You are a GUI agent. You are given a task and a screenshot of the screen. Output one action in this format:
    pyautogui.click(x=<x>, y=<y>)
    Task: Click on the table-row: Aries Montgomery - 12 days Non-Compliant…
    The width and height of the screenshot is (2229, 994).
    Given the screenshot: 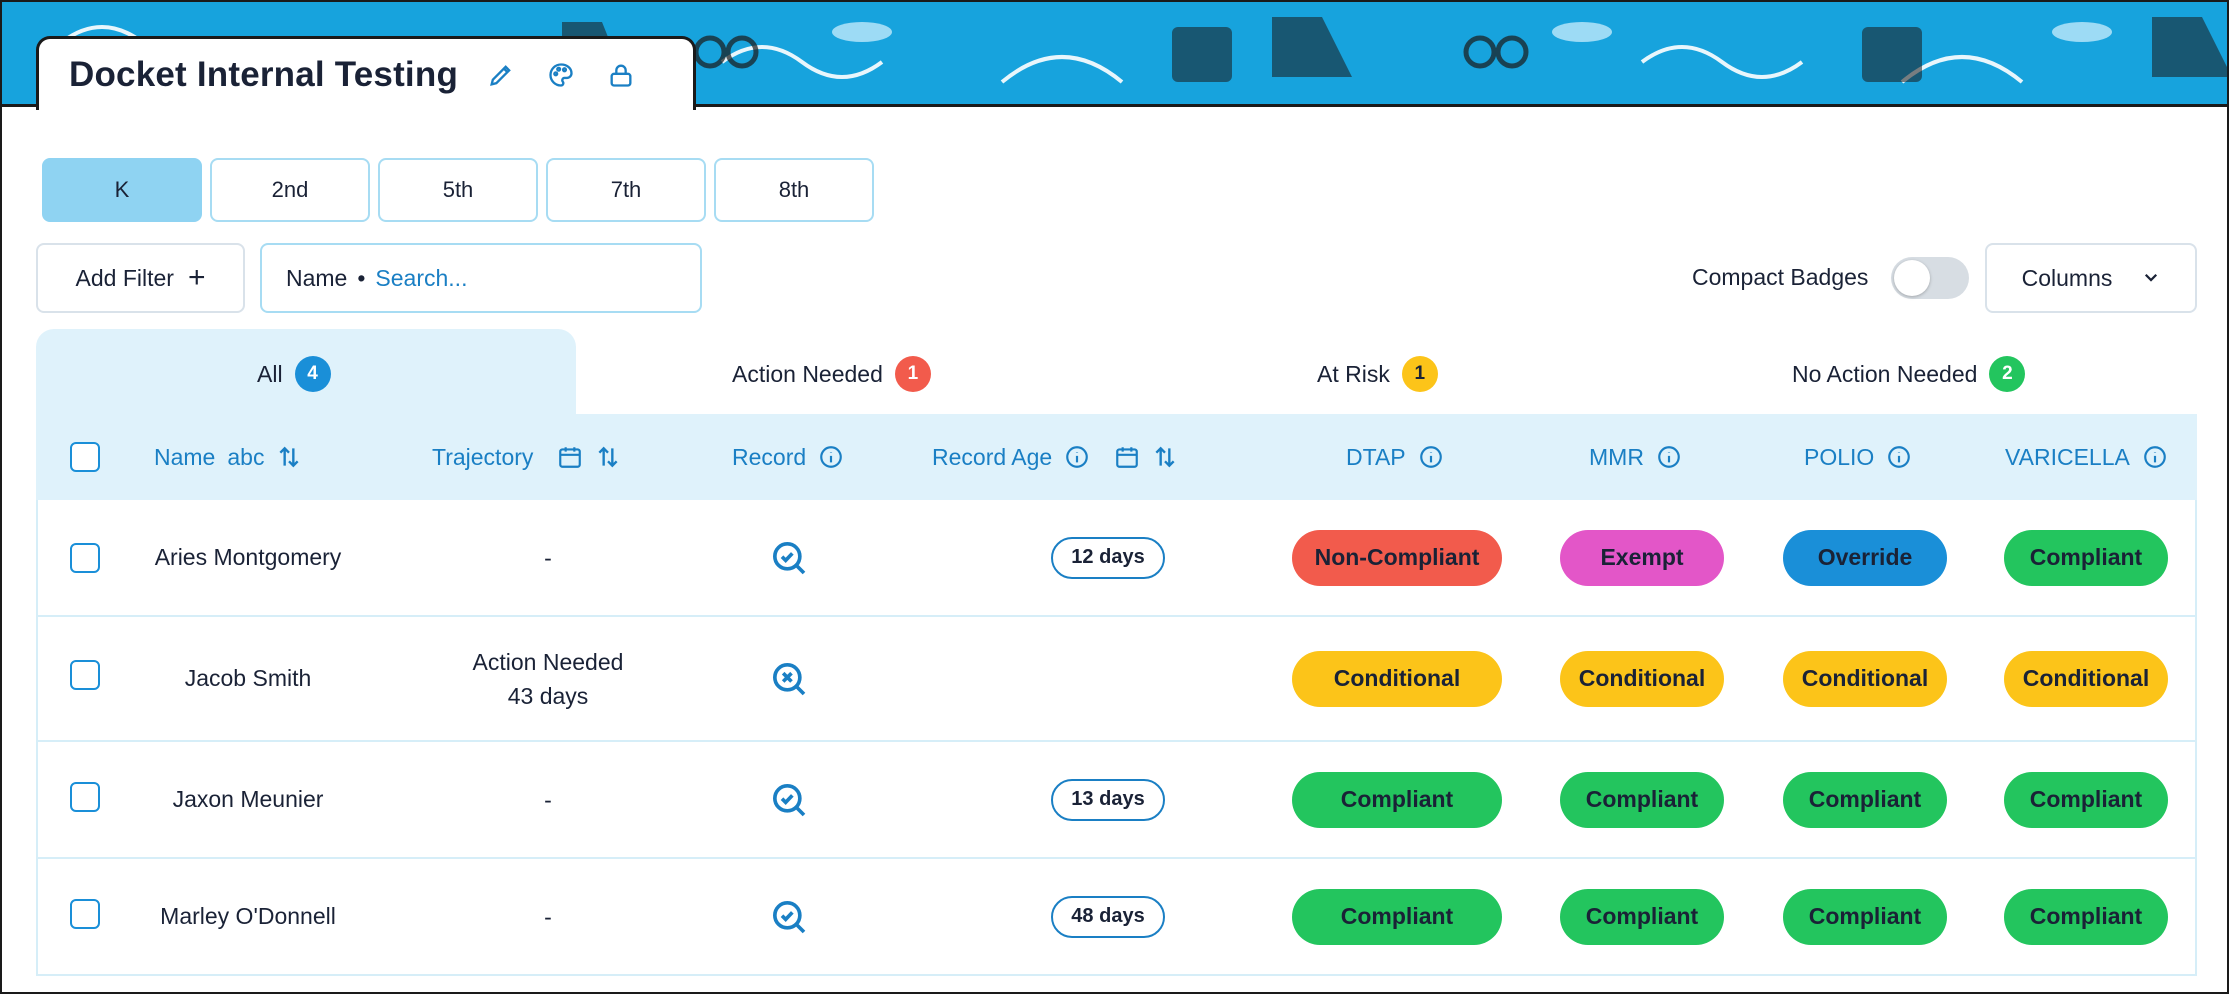 What is the action you would take?
    pyautogui.click(x=1116, y=558)
    